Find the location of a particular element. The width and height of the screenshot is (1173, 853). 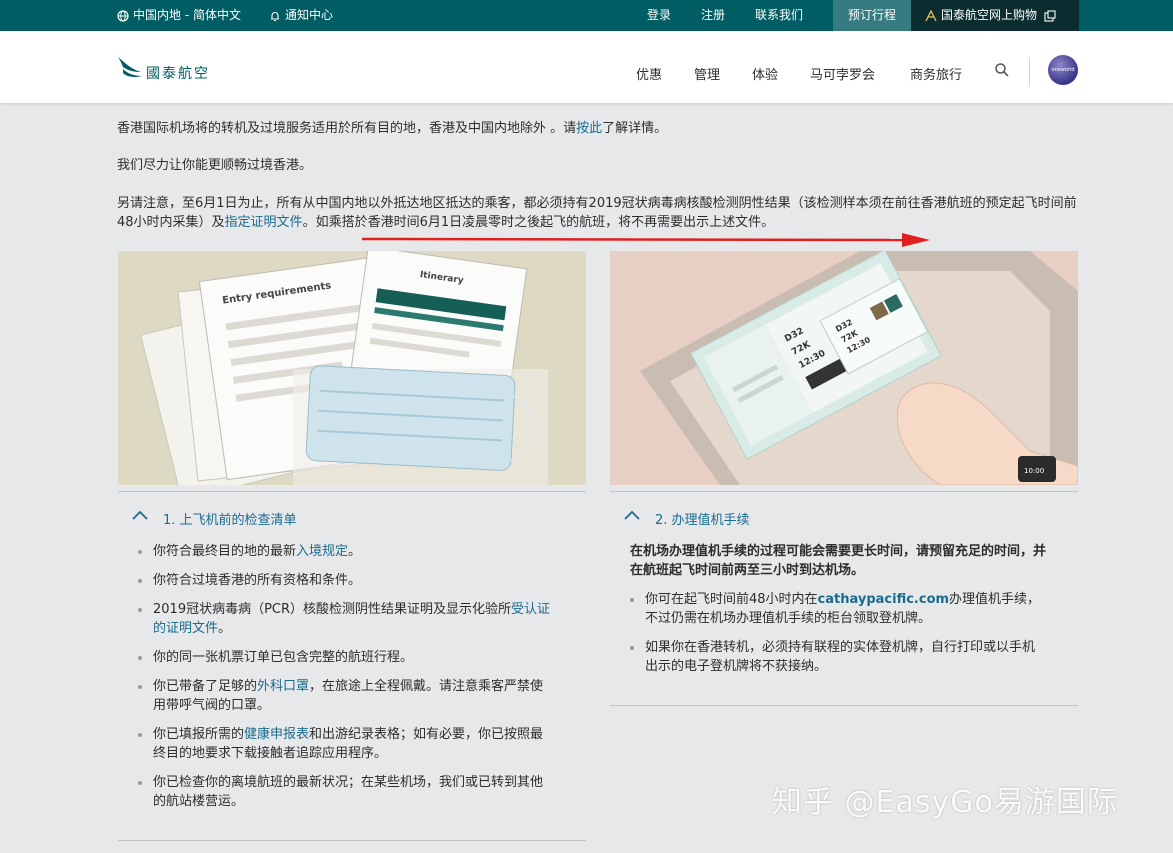

designated-documents-link: 指定证明文件 is located at coordinates (264, 222).